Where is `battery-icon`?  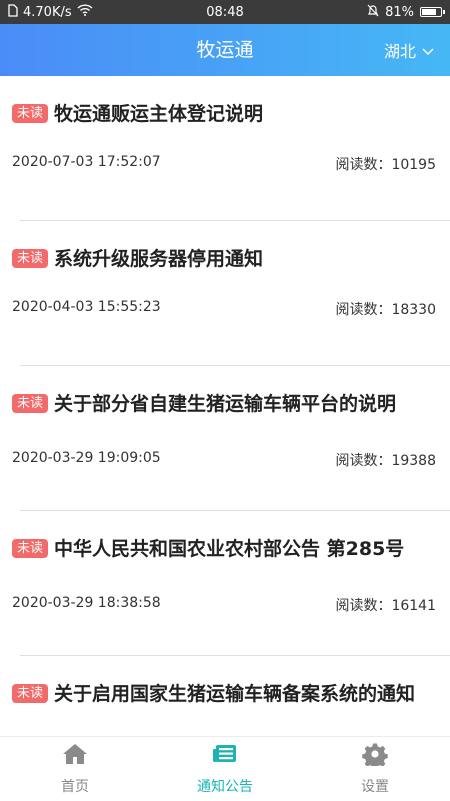 battery-icon is located at coordinates (432, 12).